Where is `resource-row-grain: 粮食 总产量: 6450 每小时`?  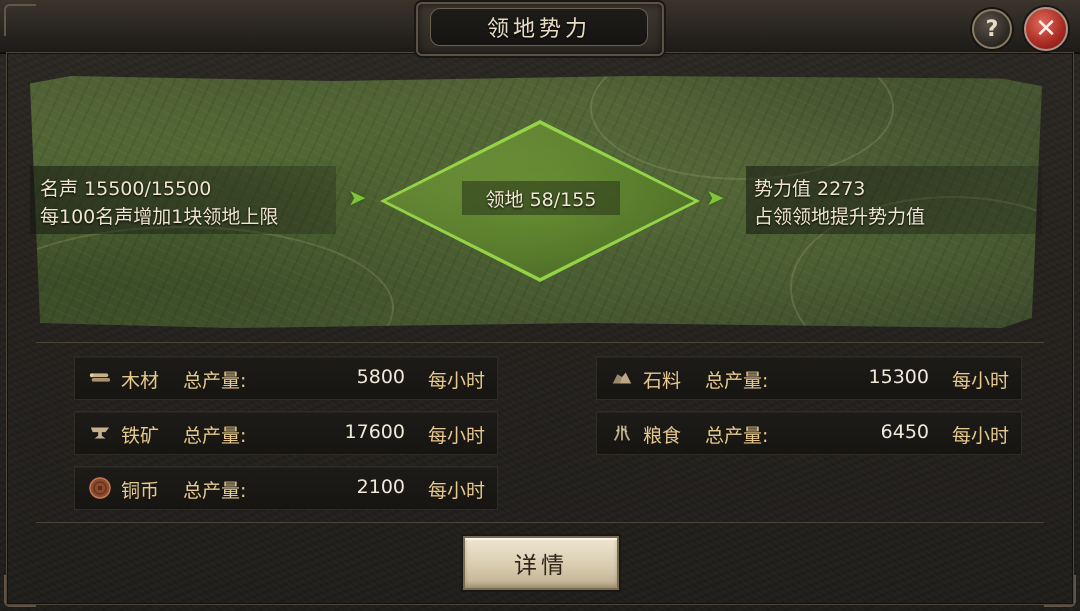 resource-row-grain: 粮食 总产量: 6450 每小时 is located at coordinates (809, 433).